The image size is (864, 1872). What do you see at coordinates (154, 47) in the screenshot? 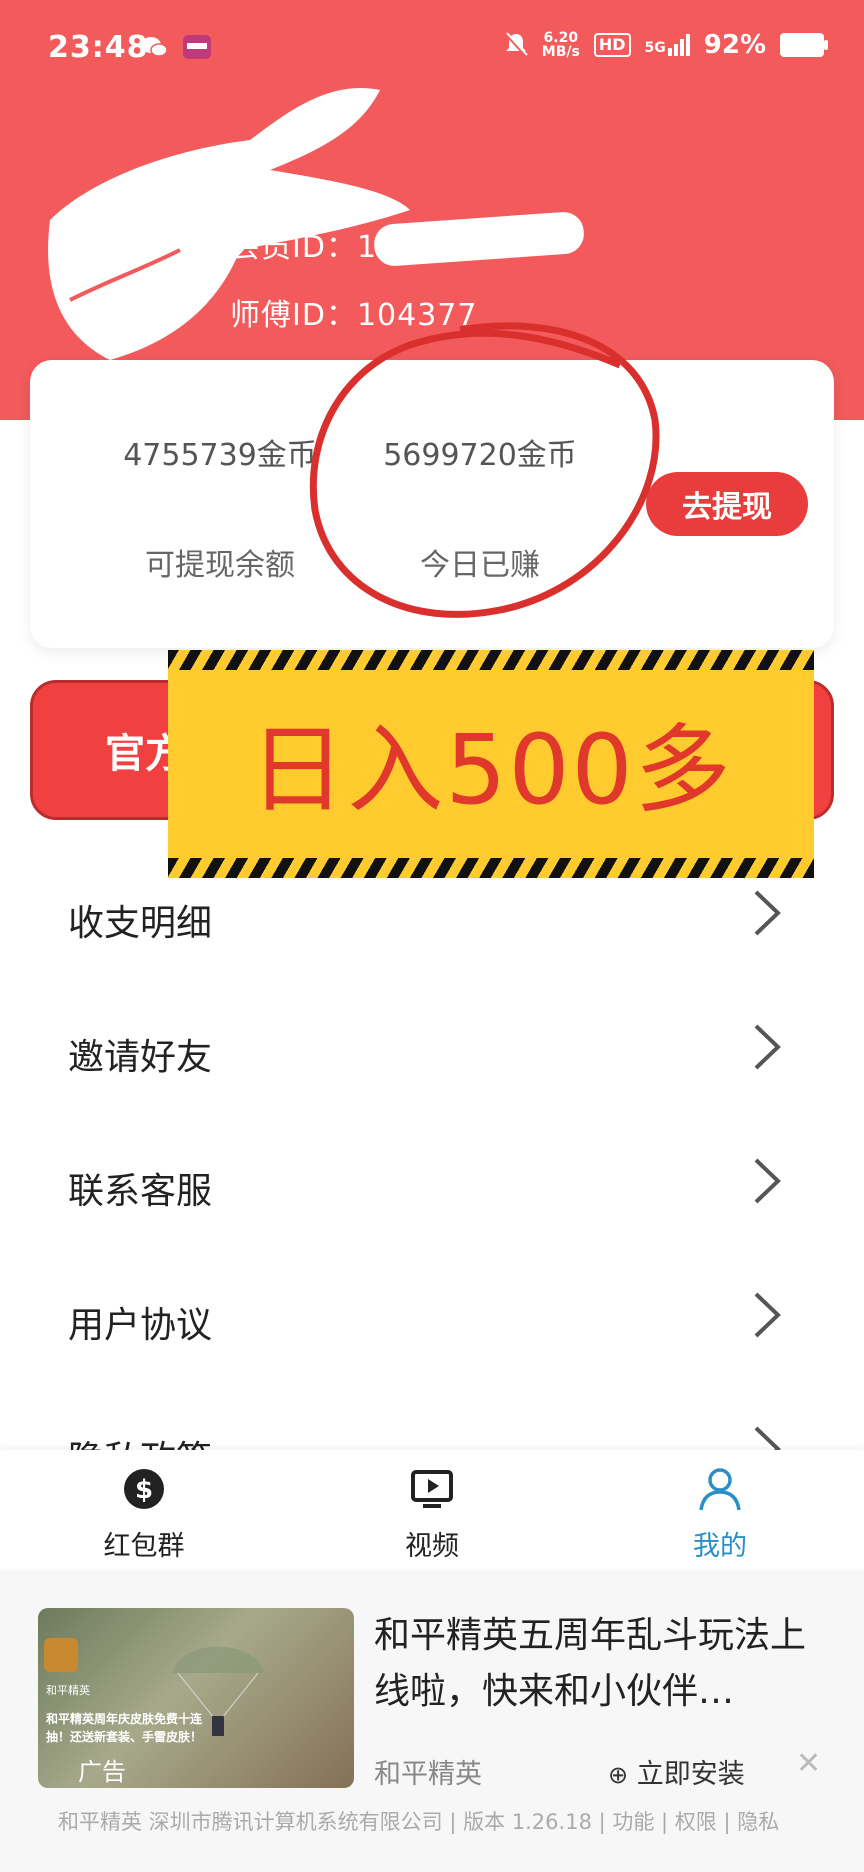
I see `wechat-icon` at bounding box center [154, 47].